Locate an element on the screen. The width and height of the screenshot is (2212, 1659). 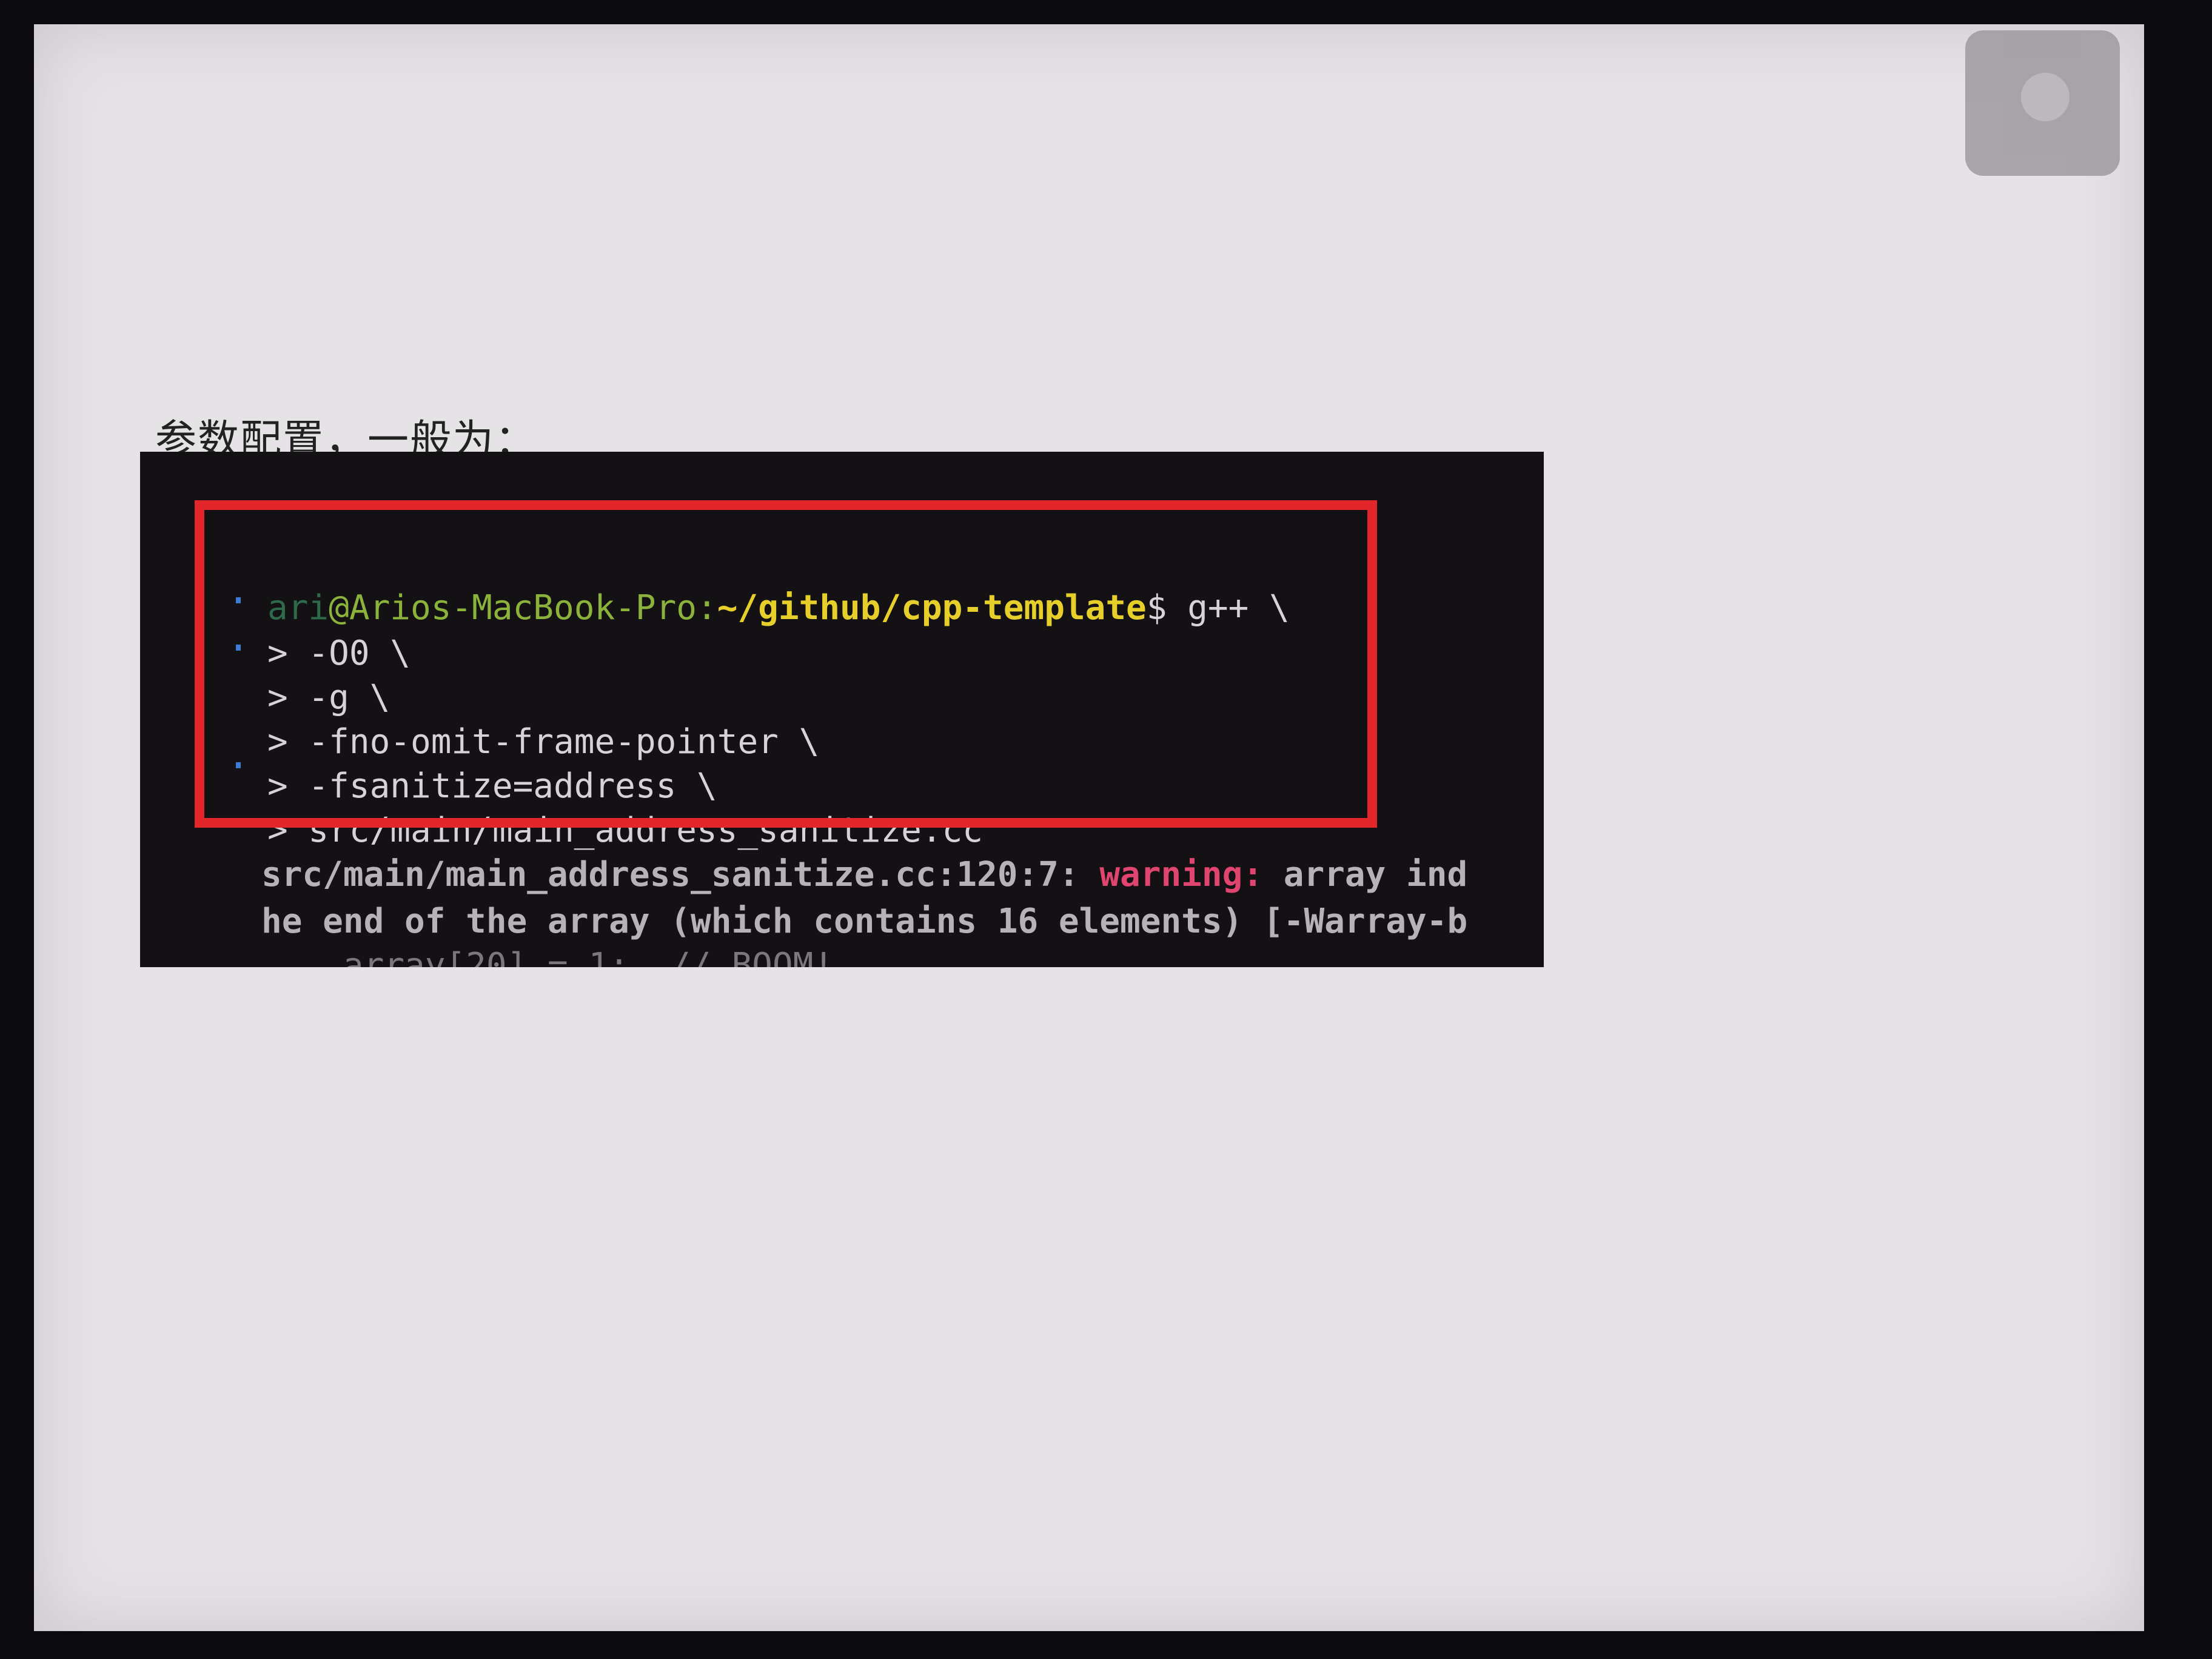
circle-icon is located at coordinates (2046, 97).